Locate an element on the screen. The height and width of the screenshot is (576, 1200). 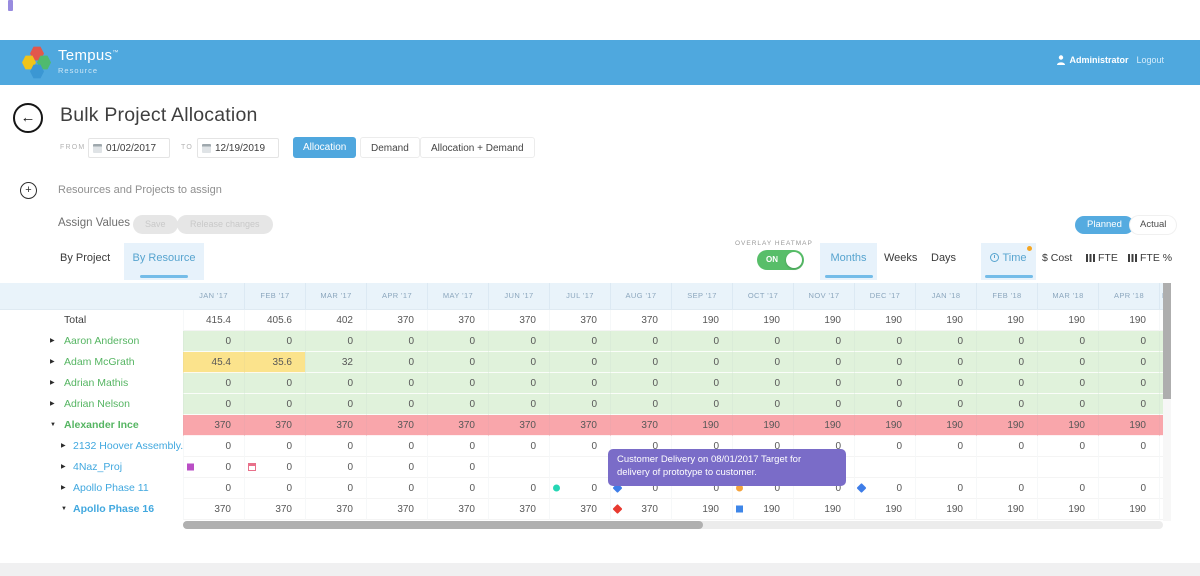
milestone-calendar-icon is located at coordinates (252, 467).